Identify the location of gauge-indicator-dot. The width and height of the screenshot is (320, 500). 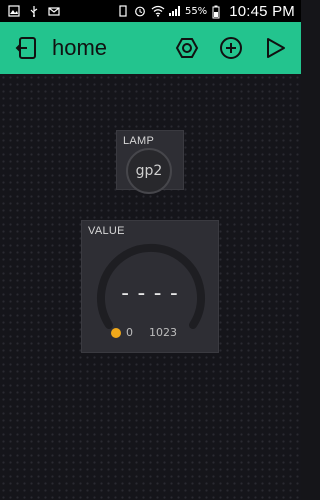
(116, 333).